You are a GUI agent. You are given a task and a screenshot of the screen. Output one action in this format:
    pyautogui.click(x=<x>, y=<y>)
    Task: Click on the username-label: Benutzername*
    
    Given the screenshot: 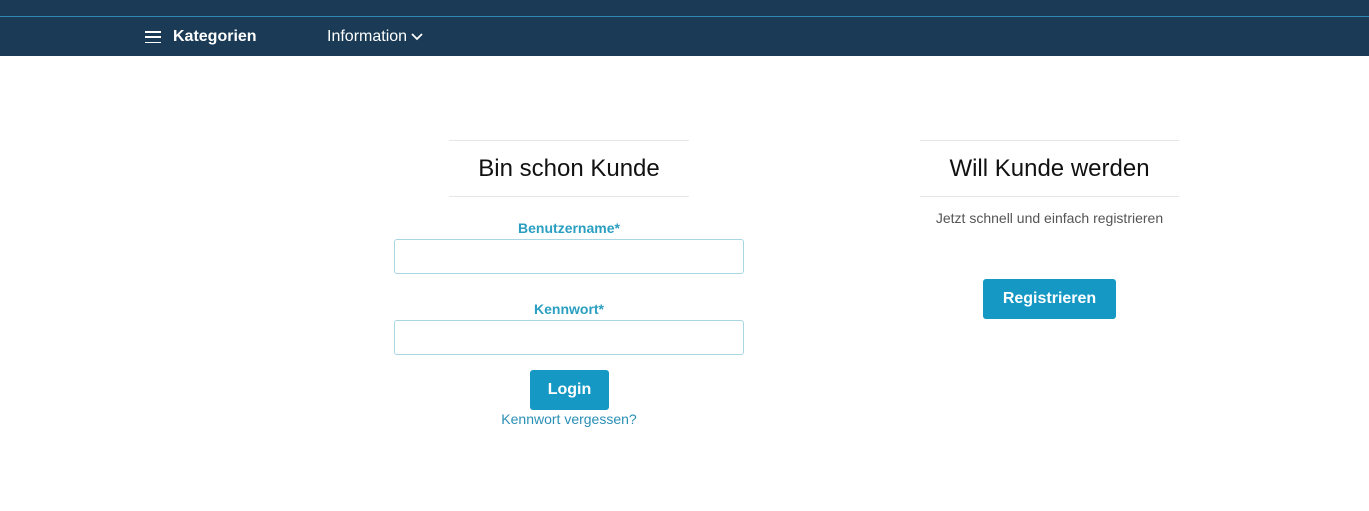 What is the action you would take?
    pyautogui.click(x=569, y=228)
    